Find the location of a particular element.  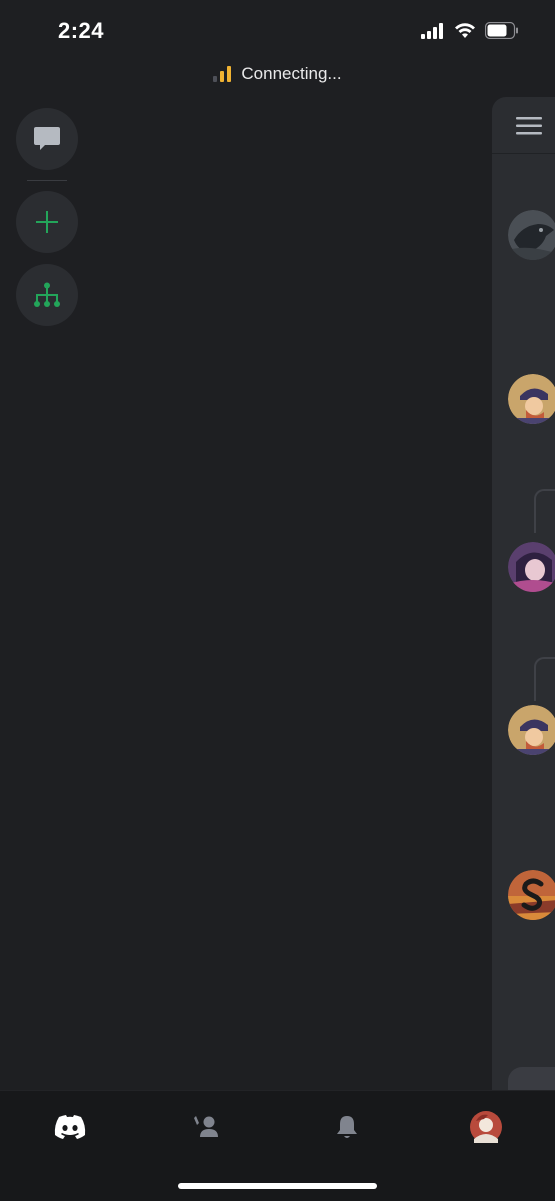

hat-character-2-avatar-image is located at coordinates (531, 730).